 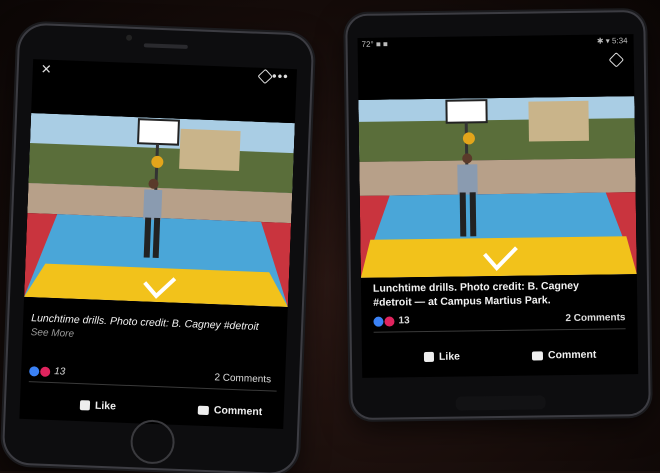 I want to click on front-camera, so click(x=129, y=37).